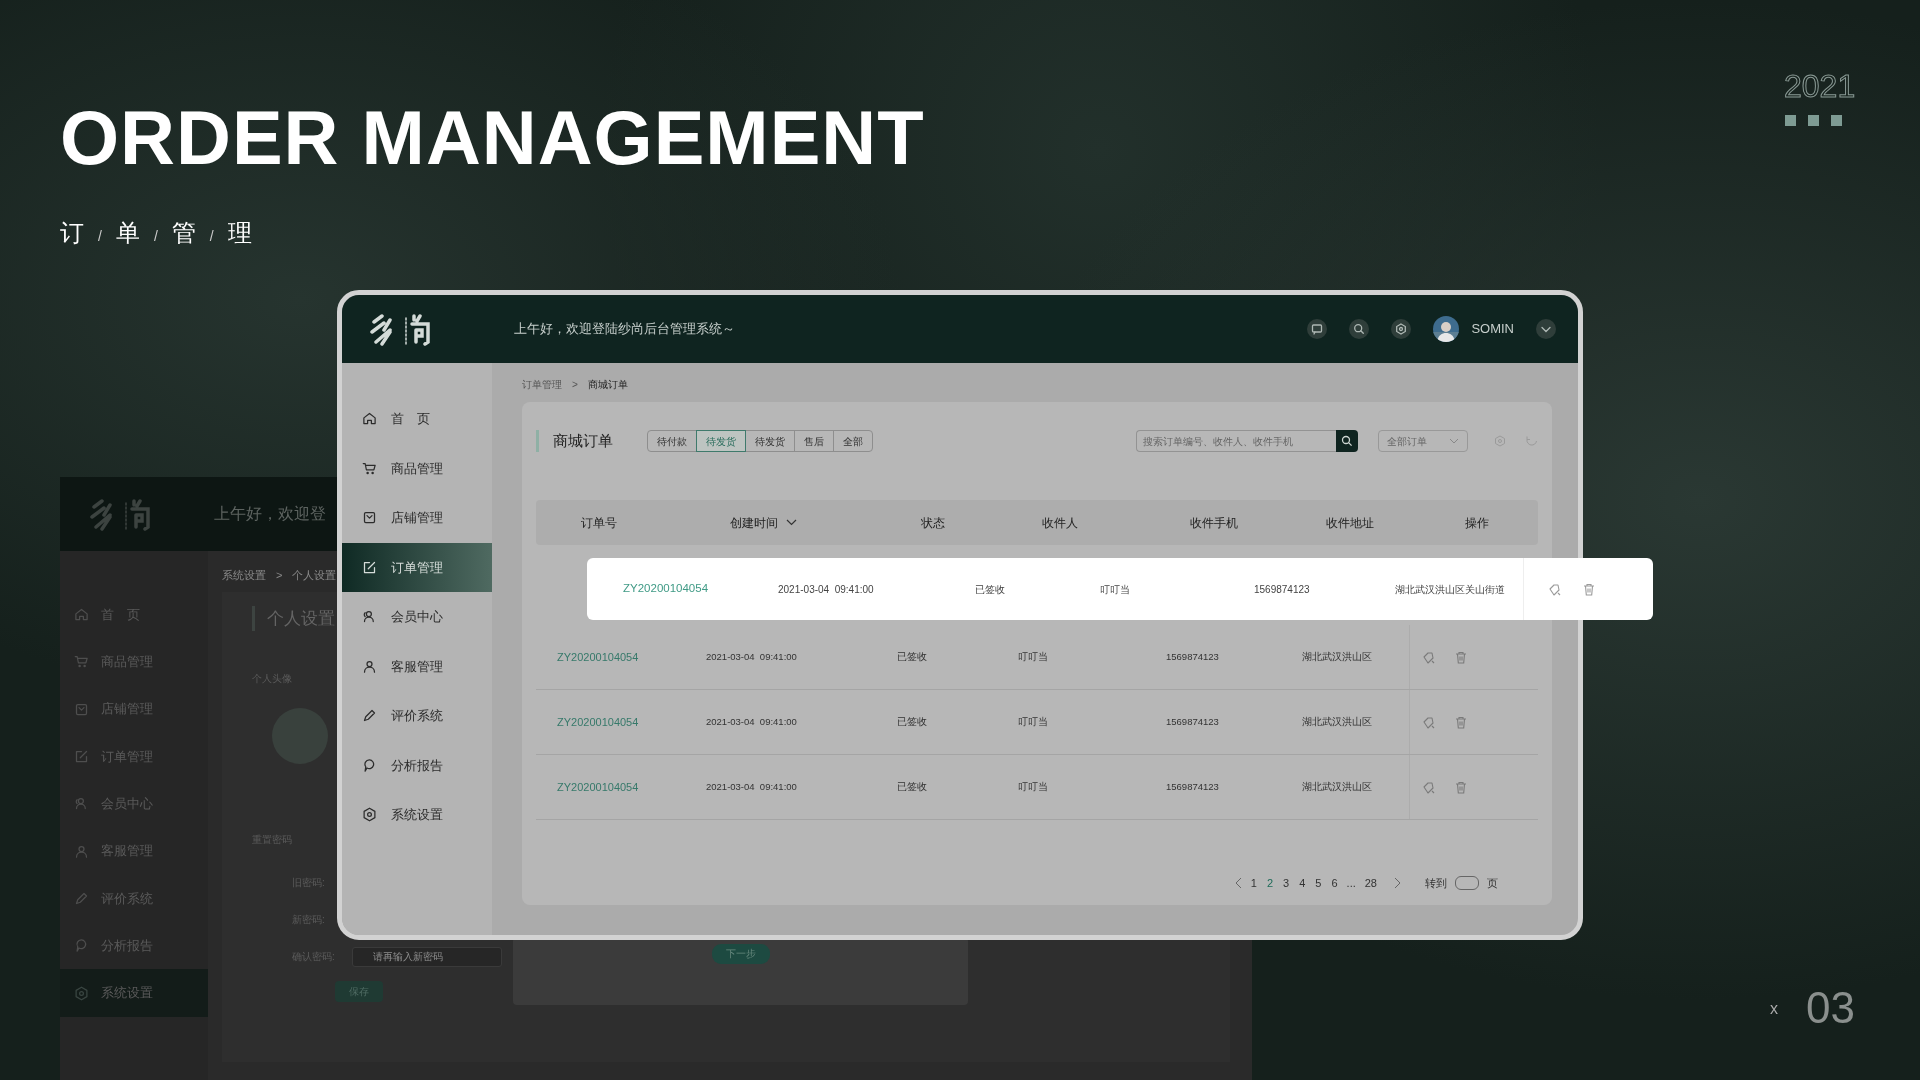 The height and width of the screenshot is (1080, 1920). What do you see at coordinates (417, 765) in the screenshot?
I see `sidebar-item: 分析报告` at bounding box center [417, 765].